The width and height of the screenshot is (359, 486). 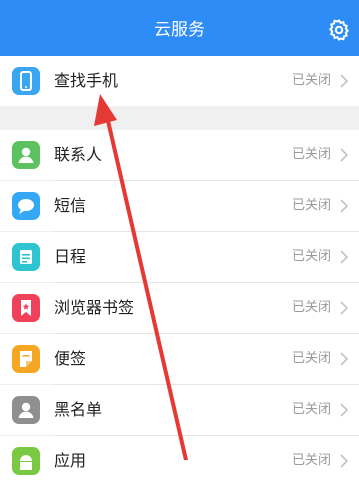 What do you see at coordinates (179, 206) in the screenshot?
I see `row-messages: 短信 已关闭` at bounding box center [179, 206].